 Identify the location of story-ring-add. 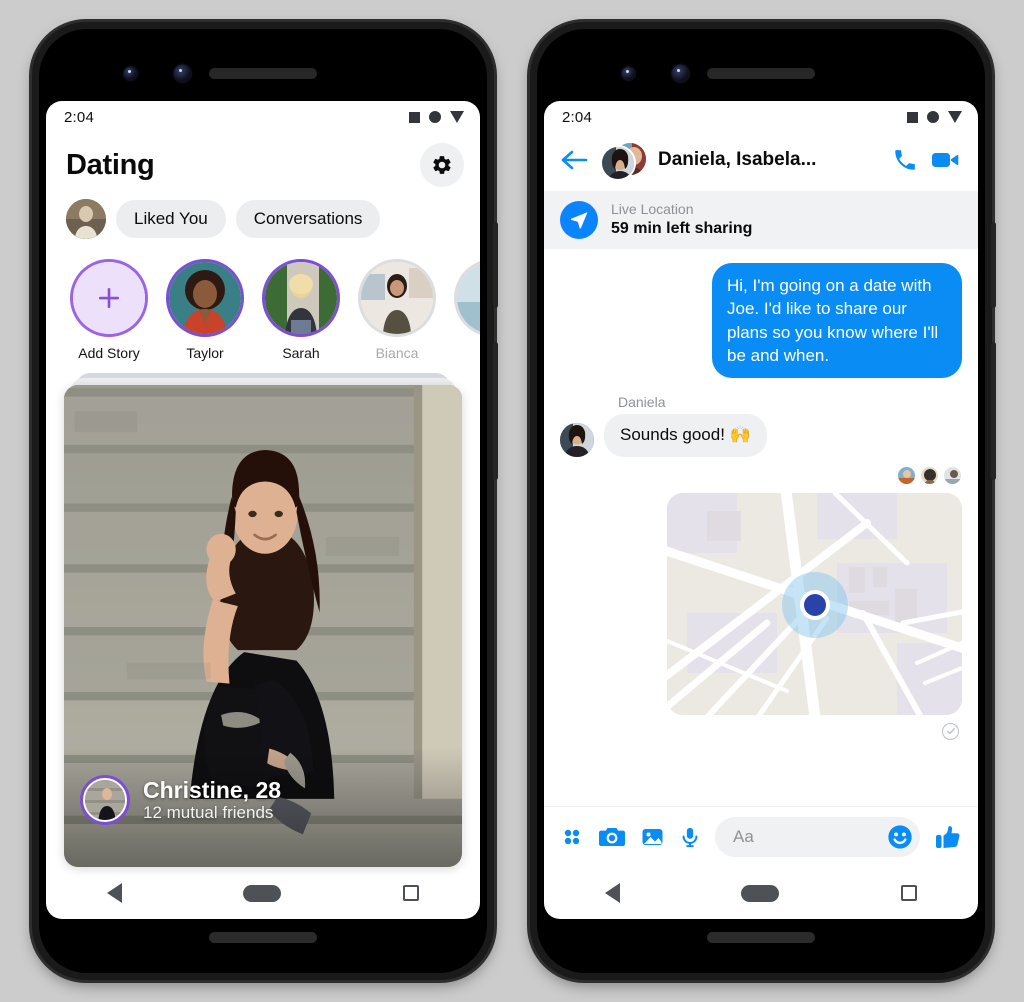
(109, 298).